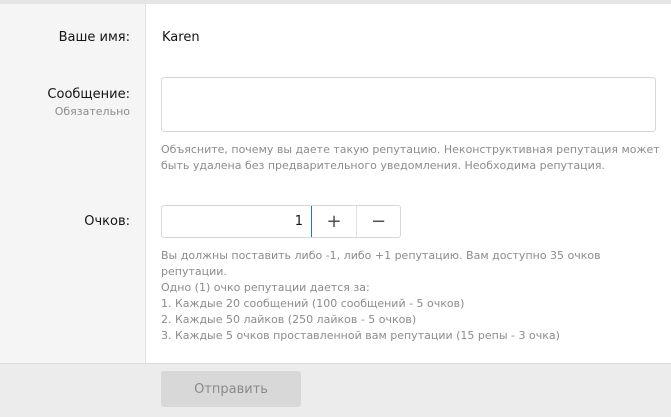  I want to click on required-hint: Обязательно, so click(92, 111).